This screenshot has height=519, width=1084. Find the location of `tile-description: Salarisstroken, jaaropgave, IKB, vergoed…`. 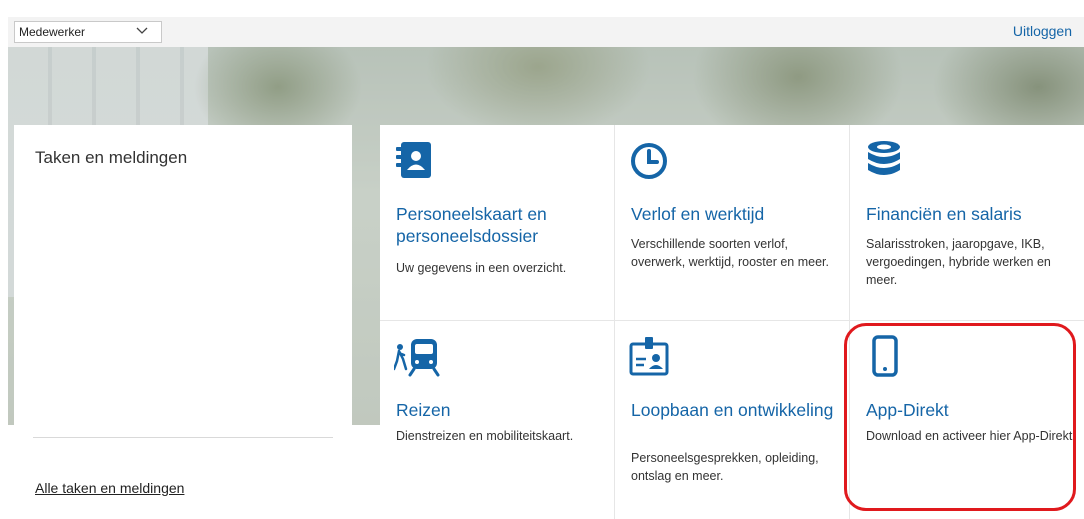

tile-description: Salarisstroken, jaaropgave, IKB, vergoed… is located at coordinates (958, 262).